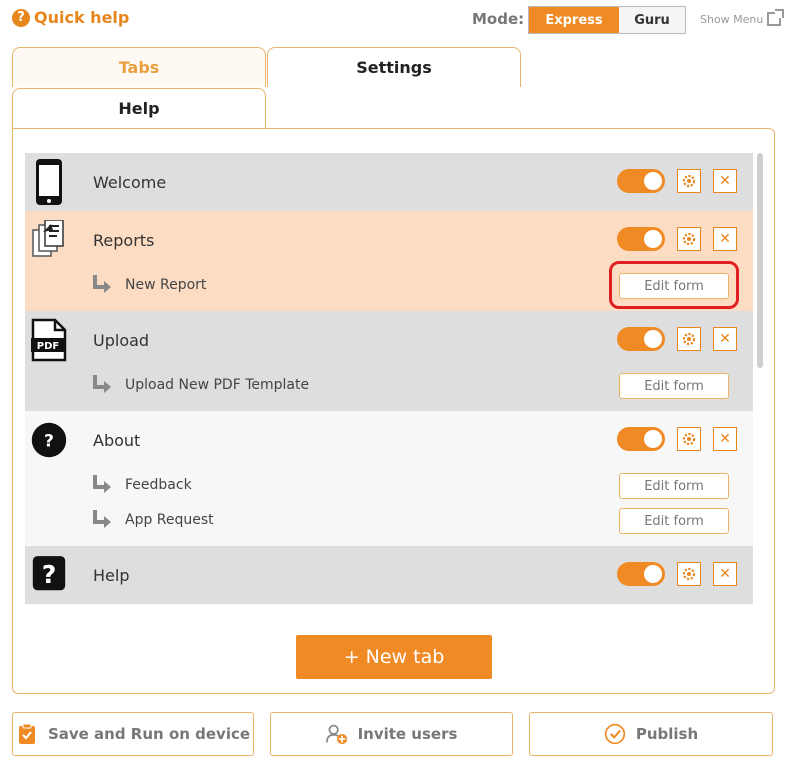 The height and width of the screenshot is (757, 786). What do you see at coordinates (121, 340) in the screenshot?
I see `tab-item-label: Upload` at bounding box center [121, 340].